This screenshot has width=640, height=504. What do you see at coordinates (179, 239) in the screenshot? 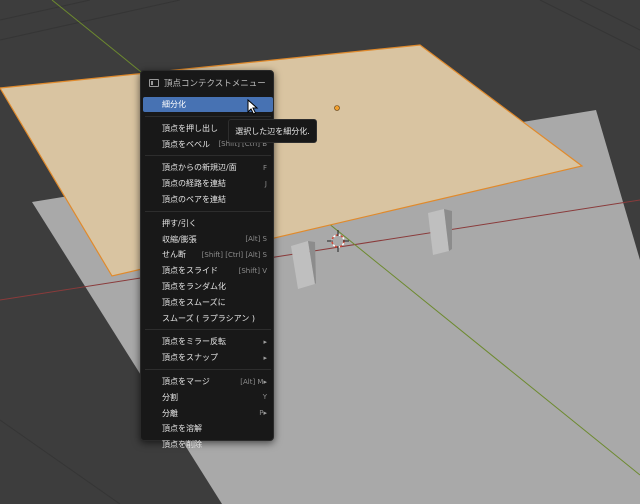
I see `menu-item-label: 収縮/膨張` at bounding box center [179, 239].